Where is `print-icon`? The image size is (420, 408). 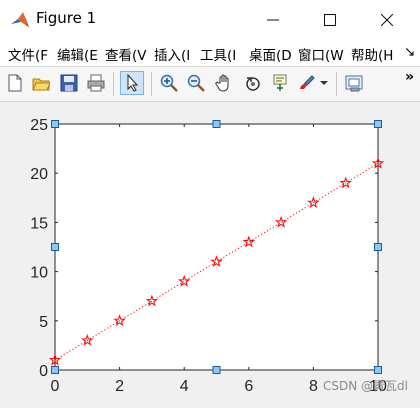 print-icon is located at coordinates (96, 83).